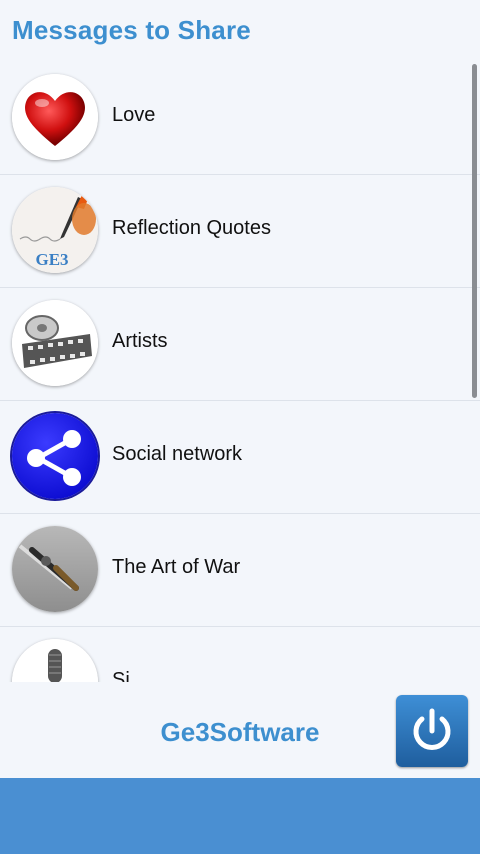  What do you see at coordinates (55, 456) in the screenshot?
I see `share-icon` at bounding box center [55, 456].